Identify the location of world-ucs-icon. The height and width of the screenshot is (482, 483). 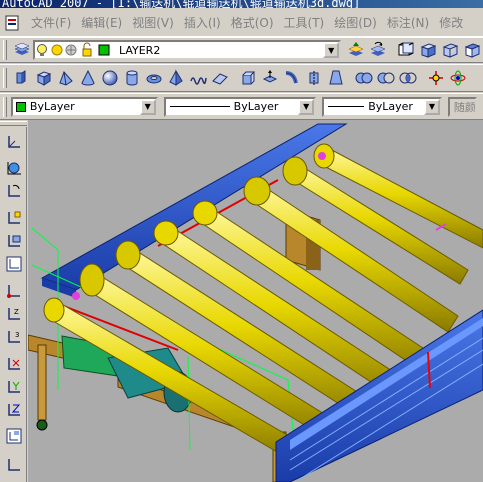
(14, 168).